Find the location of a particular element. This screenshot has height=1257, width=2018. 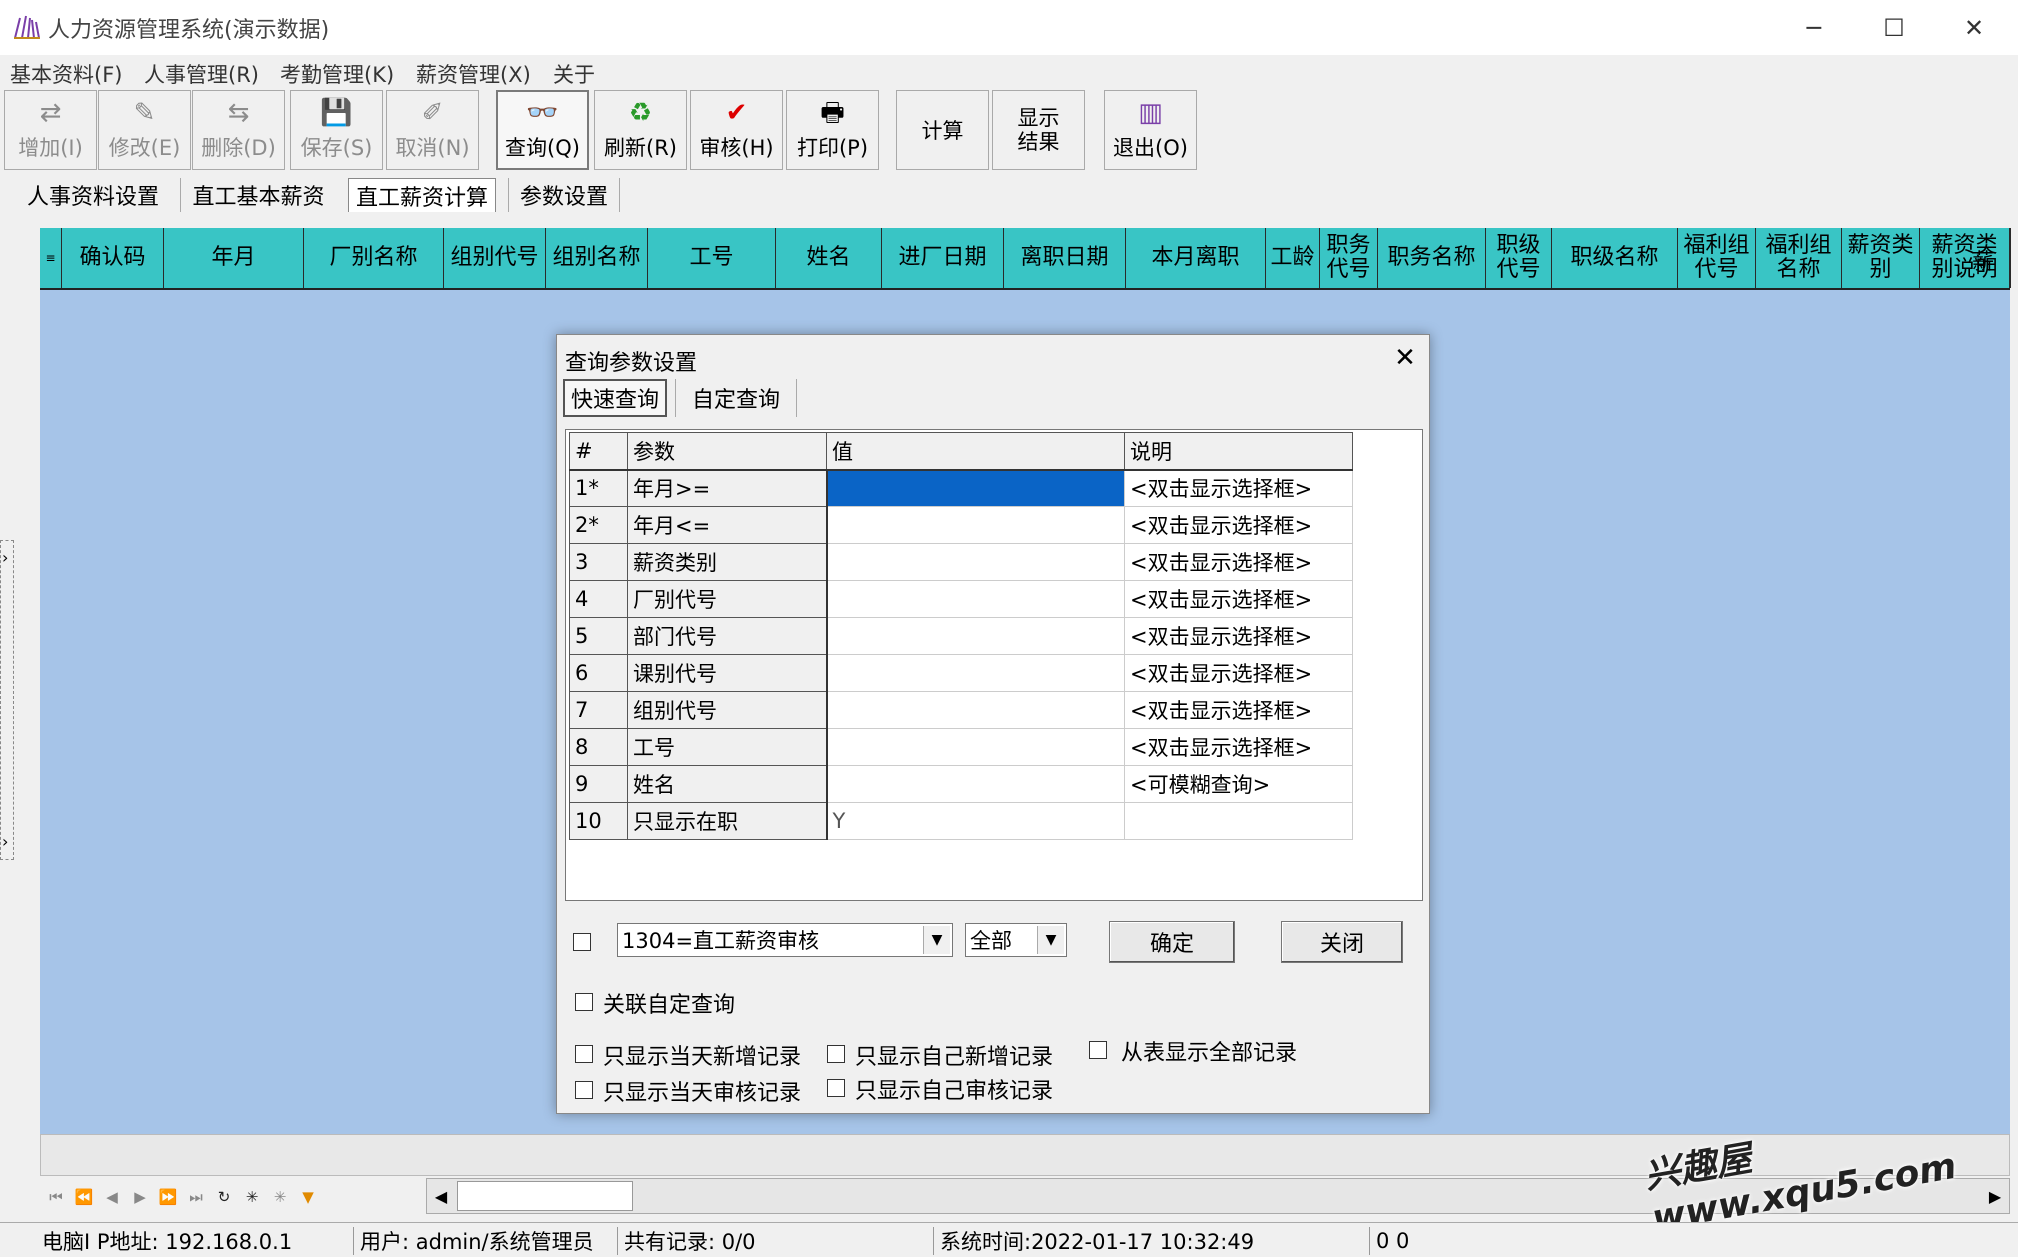

table-row: 4 厂别代号 <双击显示选择框> is located at coordinates (961, 599).